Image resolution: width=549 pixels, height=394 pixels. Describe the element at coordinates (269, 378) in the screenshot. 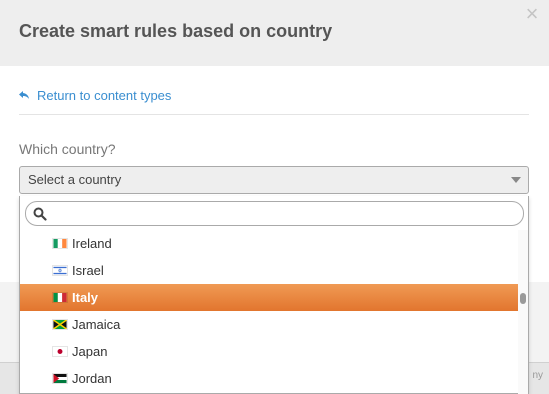

I see `option-jordan: Jordan` at that location.